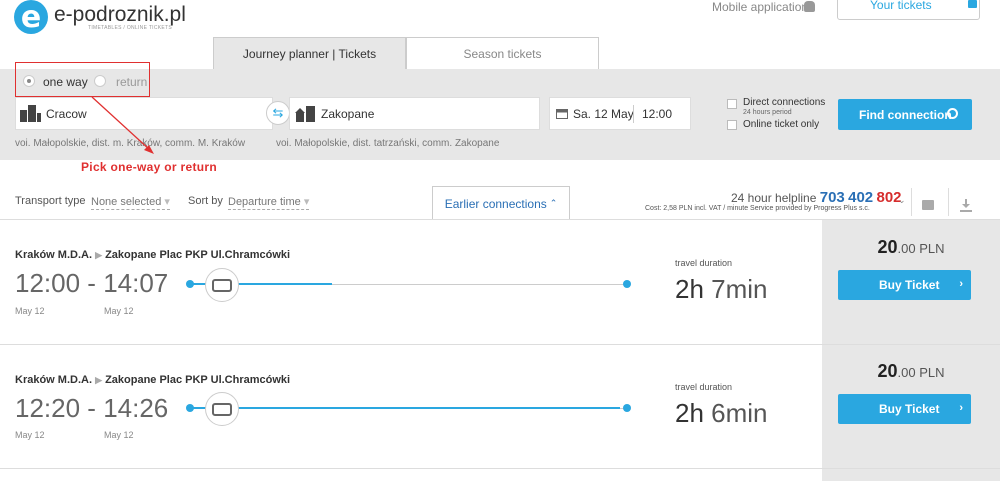 The image size is (1000, 481). Describe the element at coordinates (82, 79) in the screenshot. I see `annotation-box` at that location.